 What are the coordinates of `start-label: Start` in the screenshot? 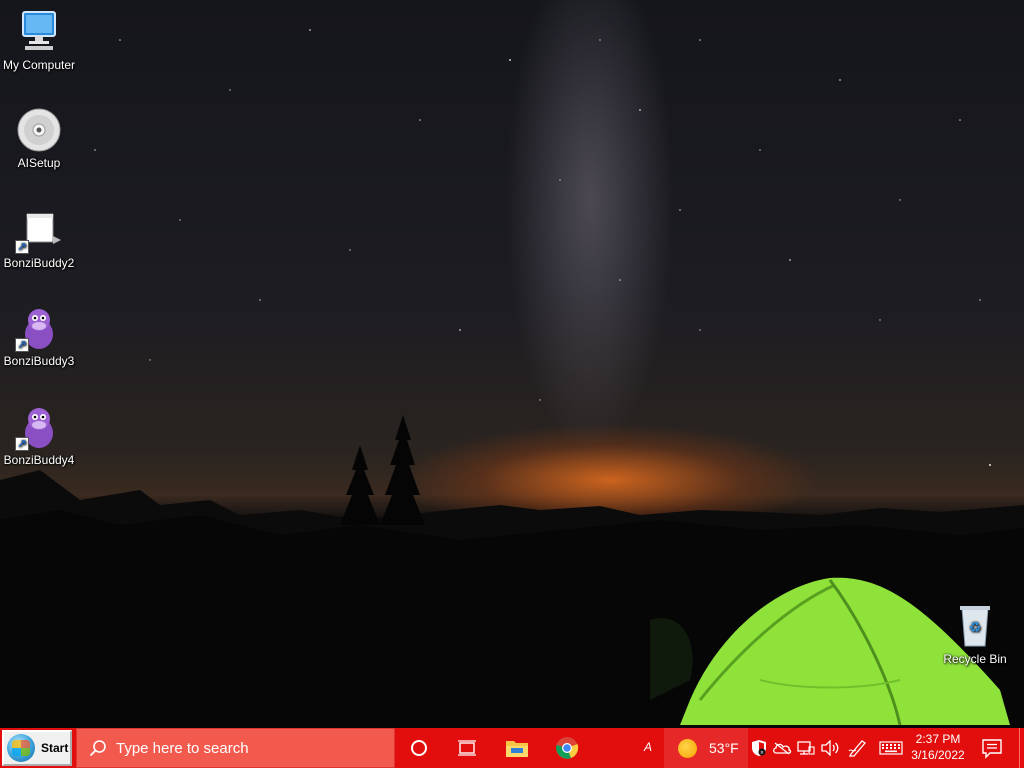 It's located at (55, 748).